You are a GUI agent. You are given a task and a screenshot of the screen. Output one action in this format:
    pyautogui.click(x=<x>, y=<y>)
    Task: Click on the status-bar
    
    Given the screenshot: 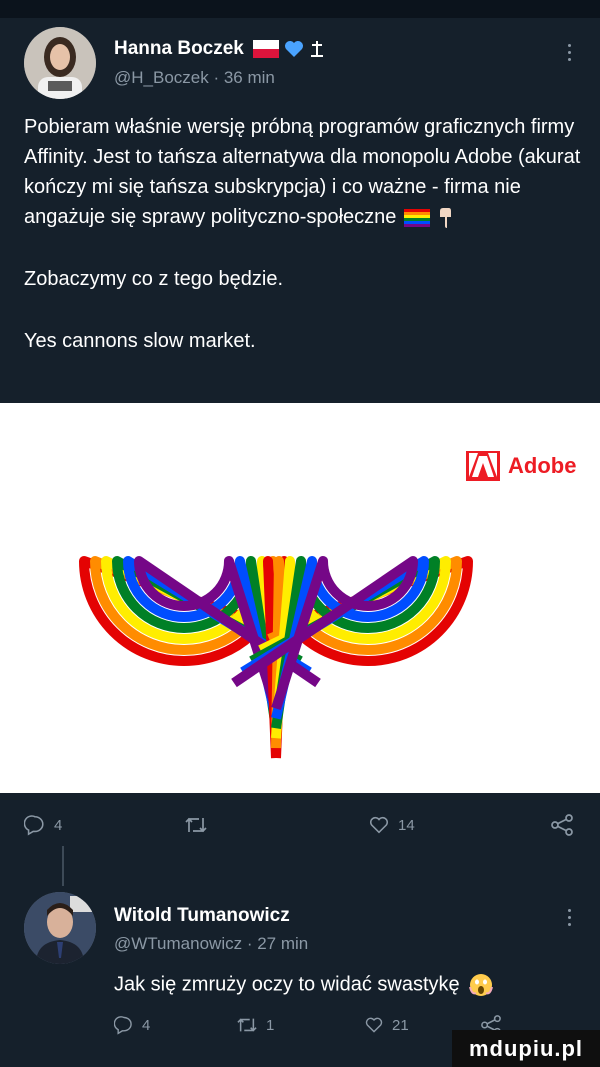 What is the action you would take?
    pyautogui.click(x=300, y=9)
    